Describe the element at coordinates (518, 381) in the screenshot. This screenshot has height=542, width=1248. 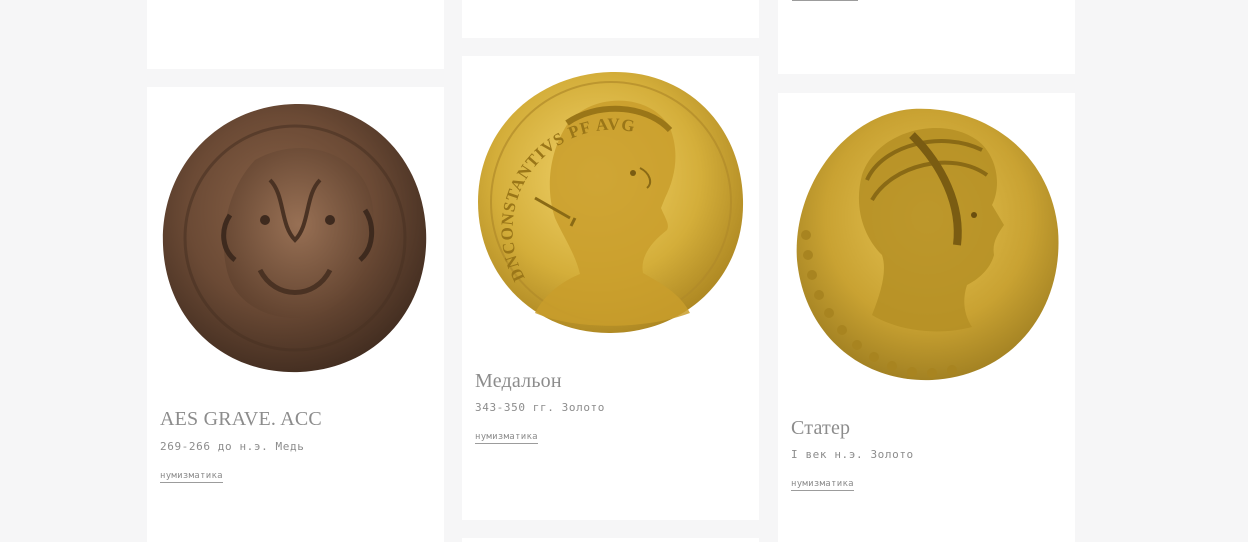
I see `item-title: Медальон` at that location.